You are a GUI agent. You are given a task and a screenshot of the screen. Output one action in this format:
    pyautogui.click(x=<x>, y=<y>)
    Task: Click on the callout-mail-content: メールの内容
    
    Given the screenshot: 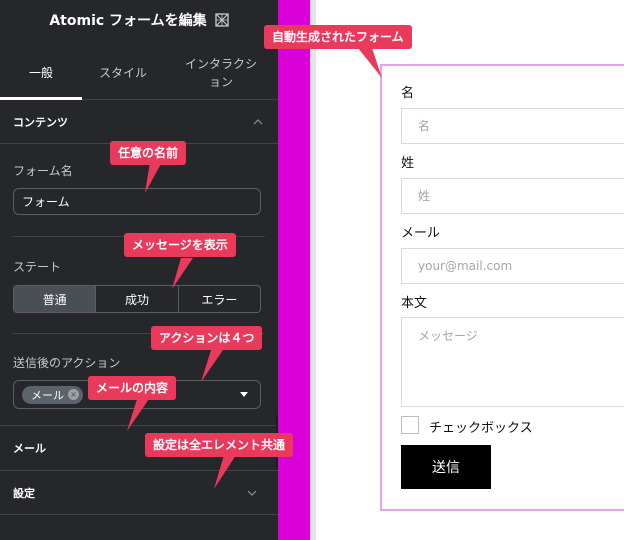 What is the action you would take?
    pyautogui.click(x=132, y=388)
    